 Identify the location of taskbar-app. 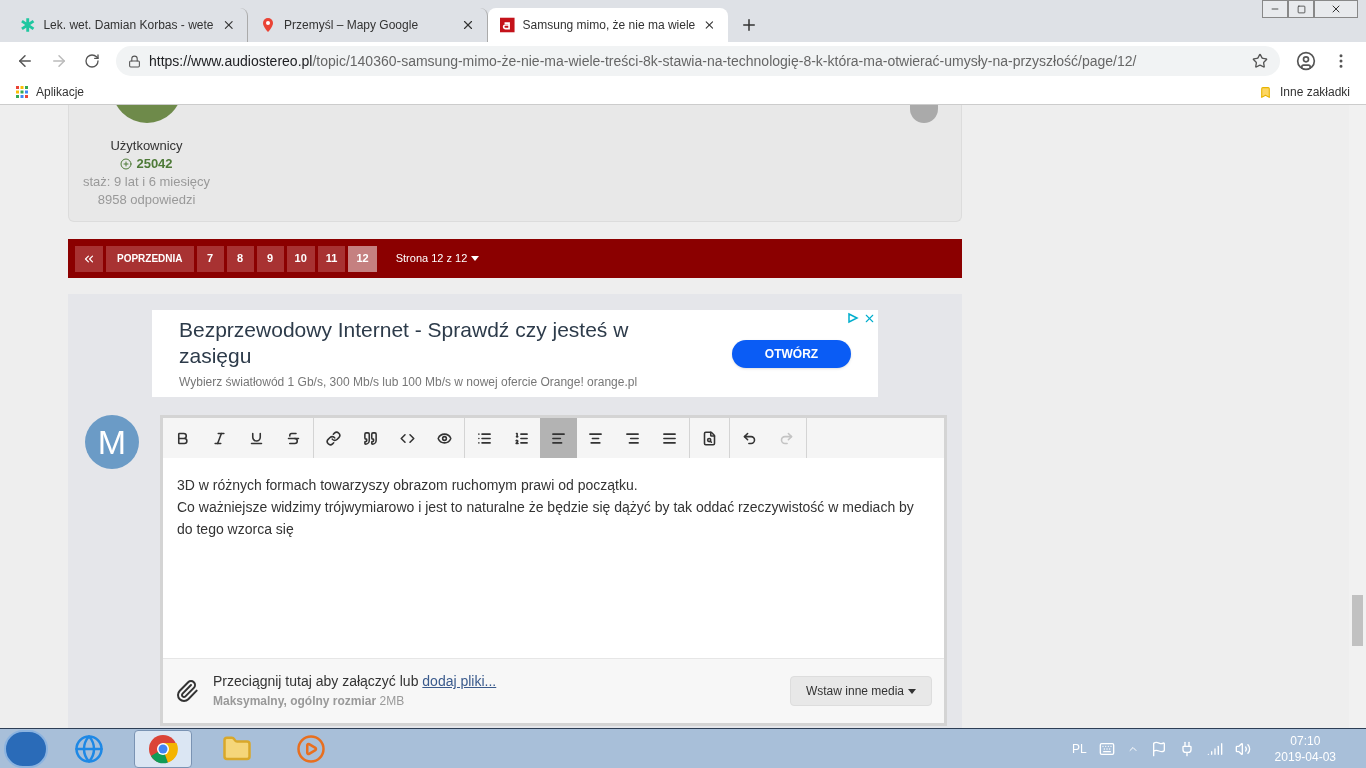
(163, 748).